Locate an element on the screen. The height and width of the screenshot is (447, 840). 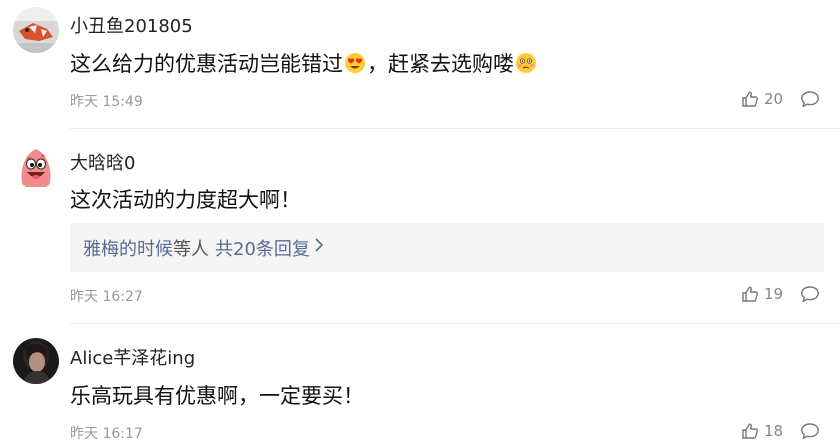
reply-middle-text: 等人 is located at coordinates (191, 249).